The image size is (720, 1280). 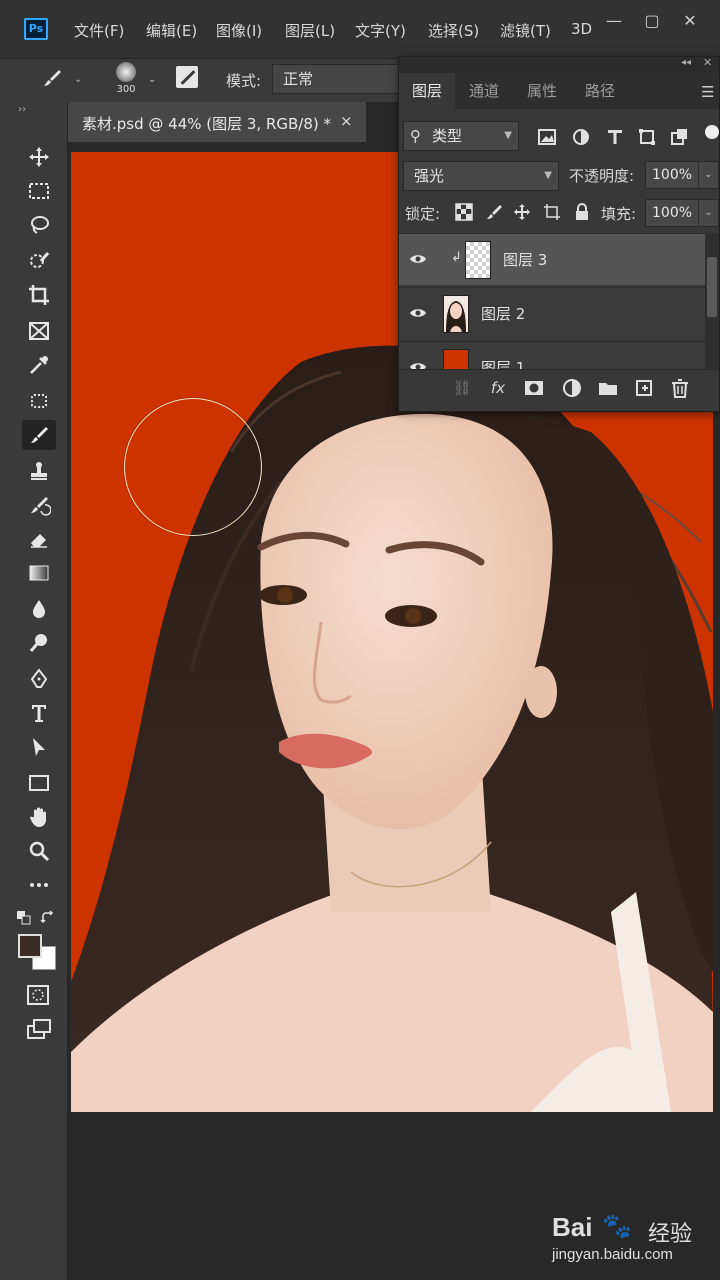 I want to click on clipping-mask-icon: ↲, so click(x=456, y=257).